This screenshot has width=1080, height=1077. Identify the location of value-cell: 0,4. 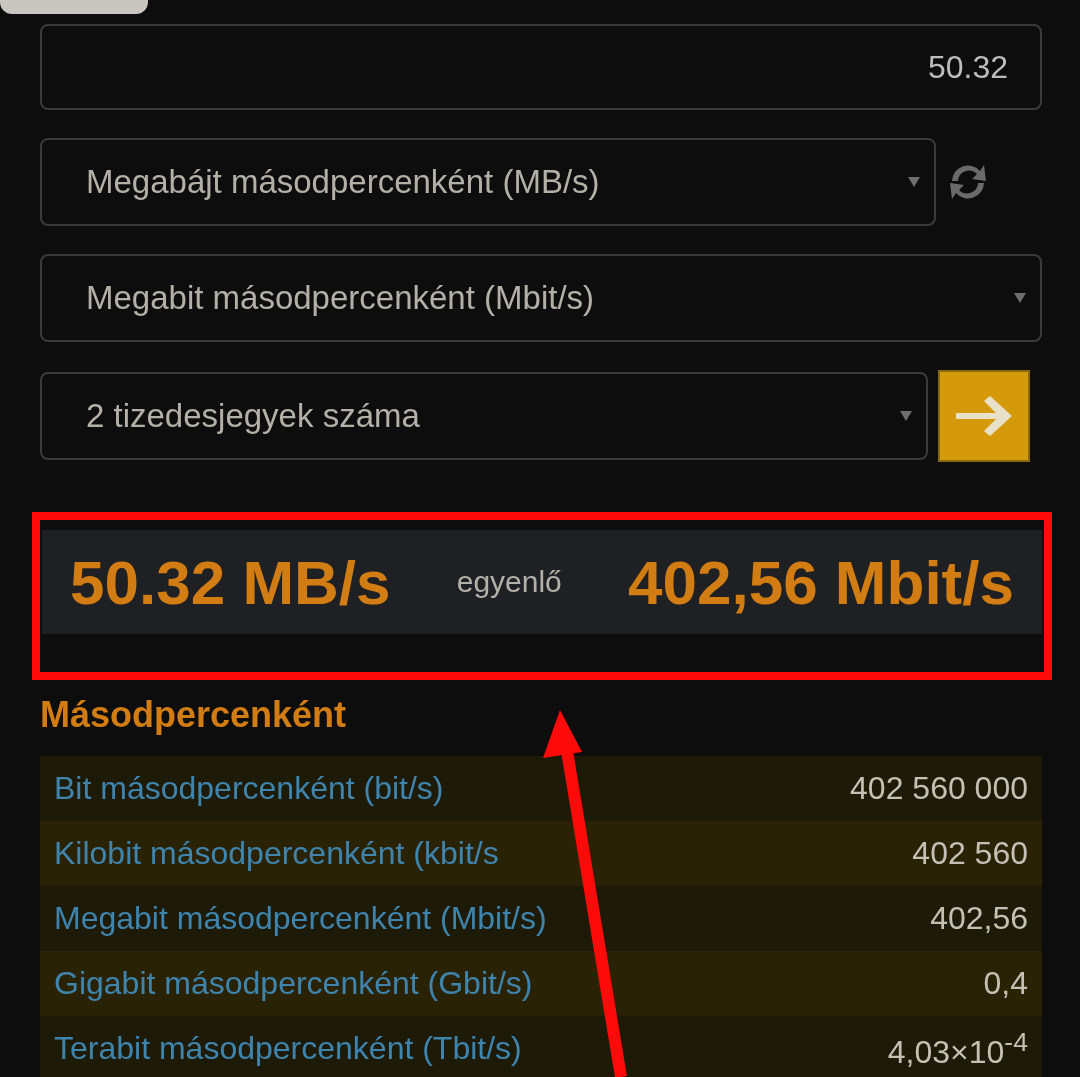
(1005, 983).